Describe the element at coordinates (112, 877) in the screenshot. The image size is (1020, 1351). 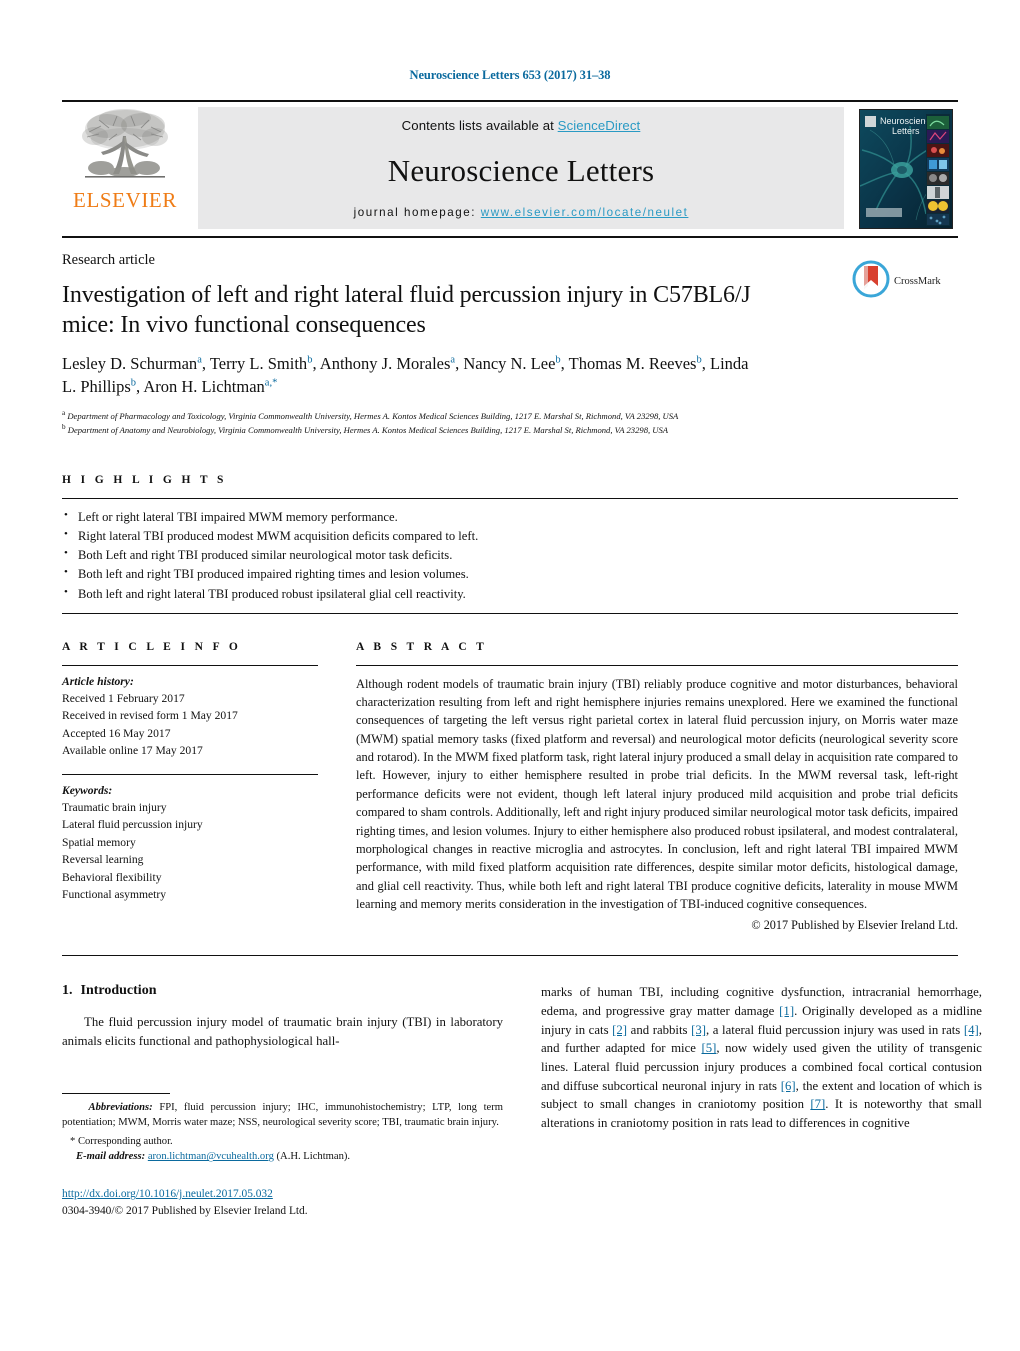
I see `keyword-item: Behavioral flexibility` at that location.